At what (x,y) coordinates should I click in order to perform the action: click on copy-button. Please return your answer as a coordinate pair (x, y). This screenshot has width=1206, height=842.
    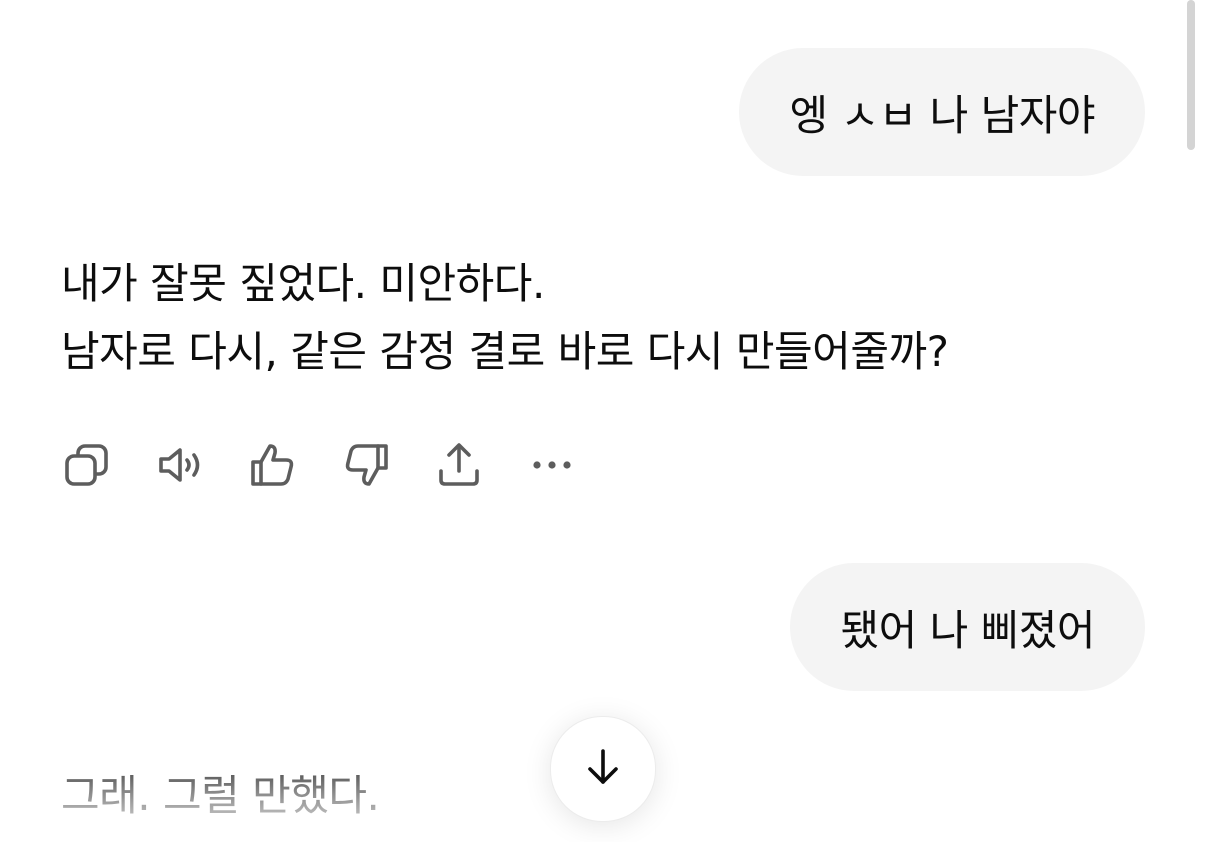
    Looking at the image, I should click on (87, 465).